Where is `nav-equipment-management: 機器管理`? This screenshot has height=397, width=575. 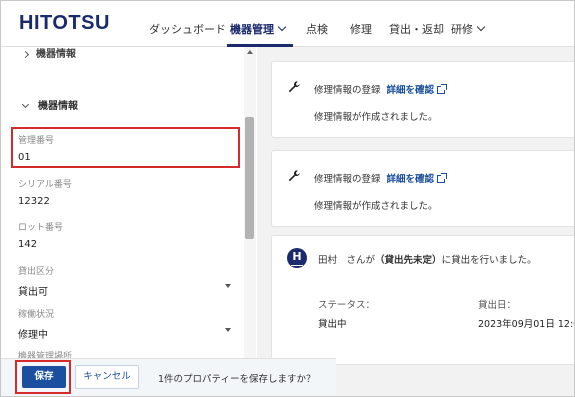
nav-equipment-management: 機器管理 is located at coordinates (258, 29).